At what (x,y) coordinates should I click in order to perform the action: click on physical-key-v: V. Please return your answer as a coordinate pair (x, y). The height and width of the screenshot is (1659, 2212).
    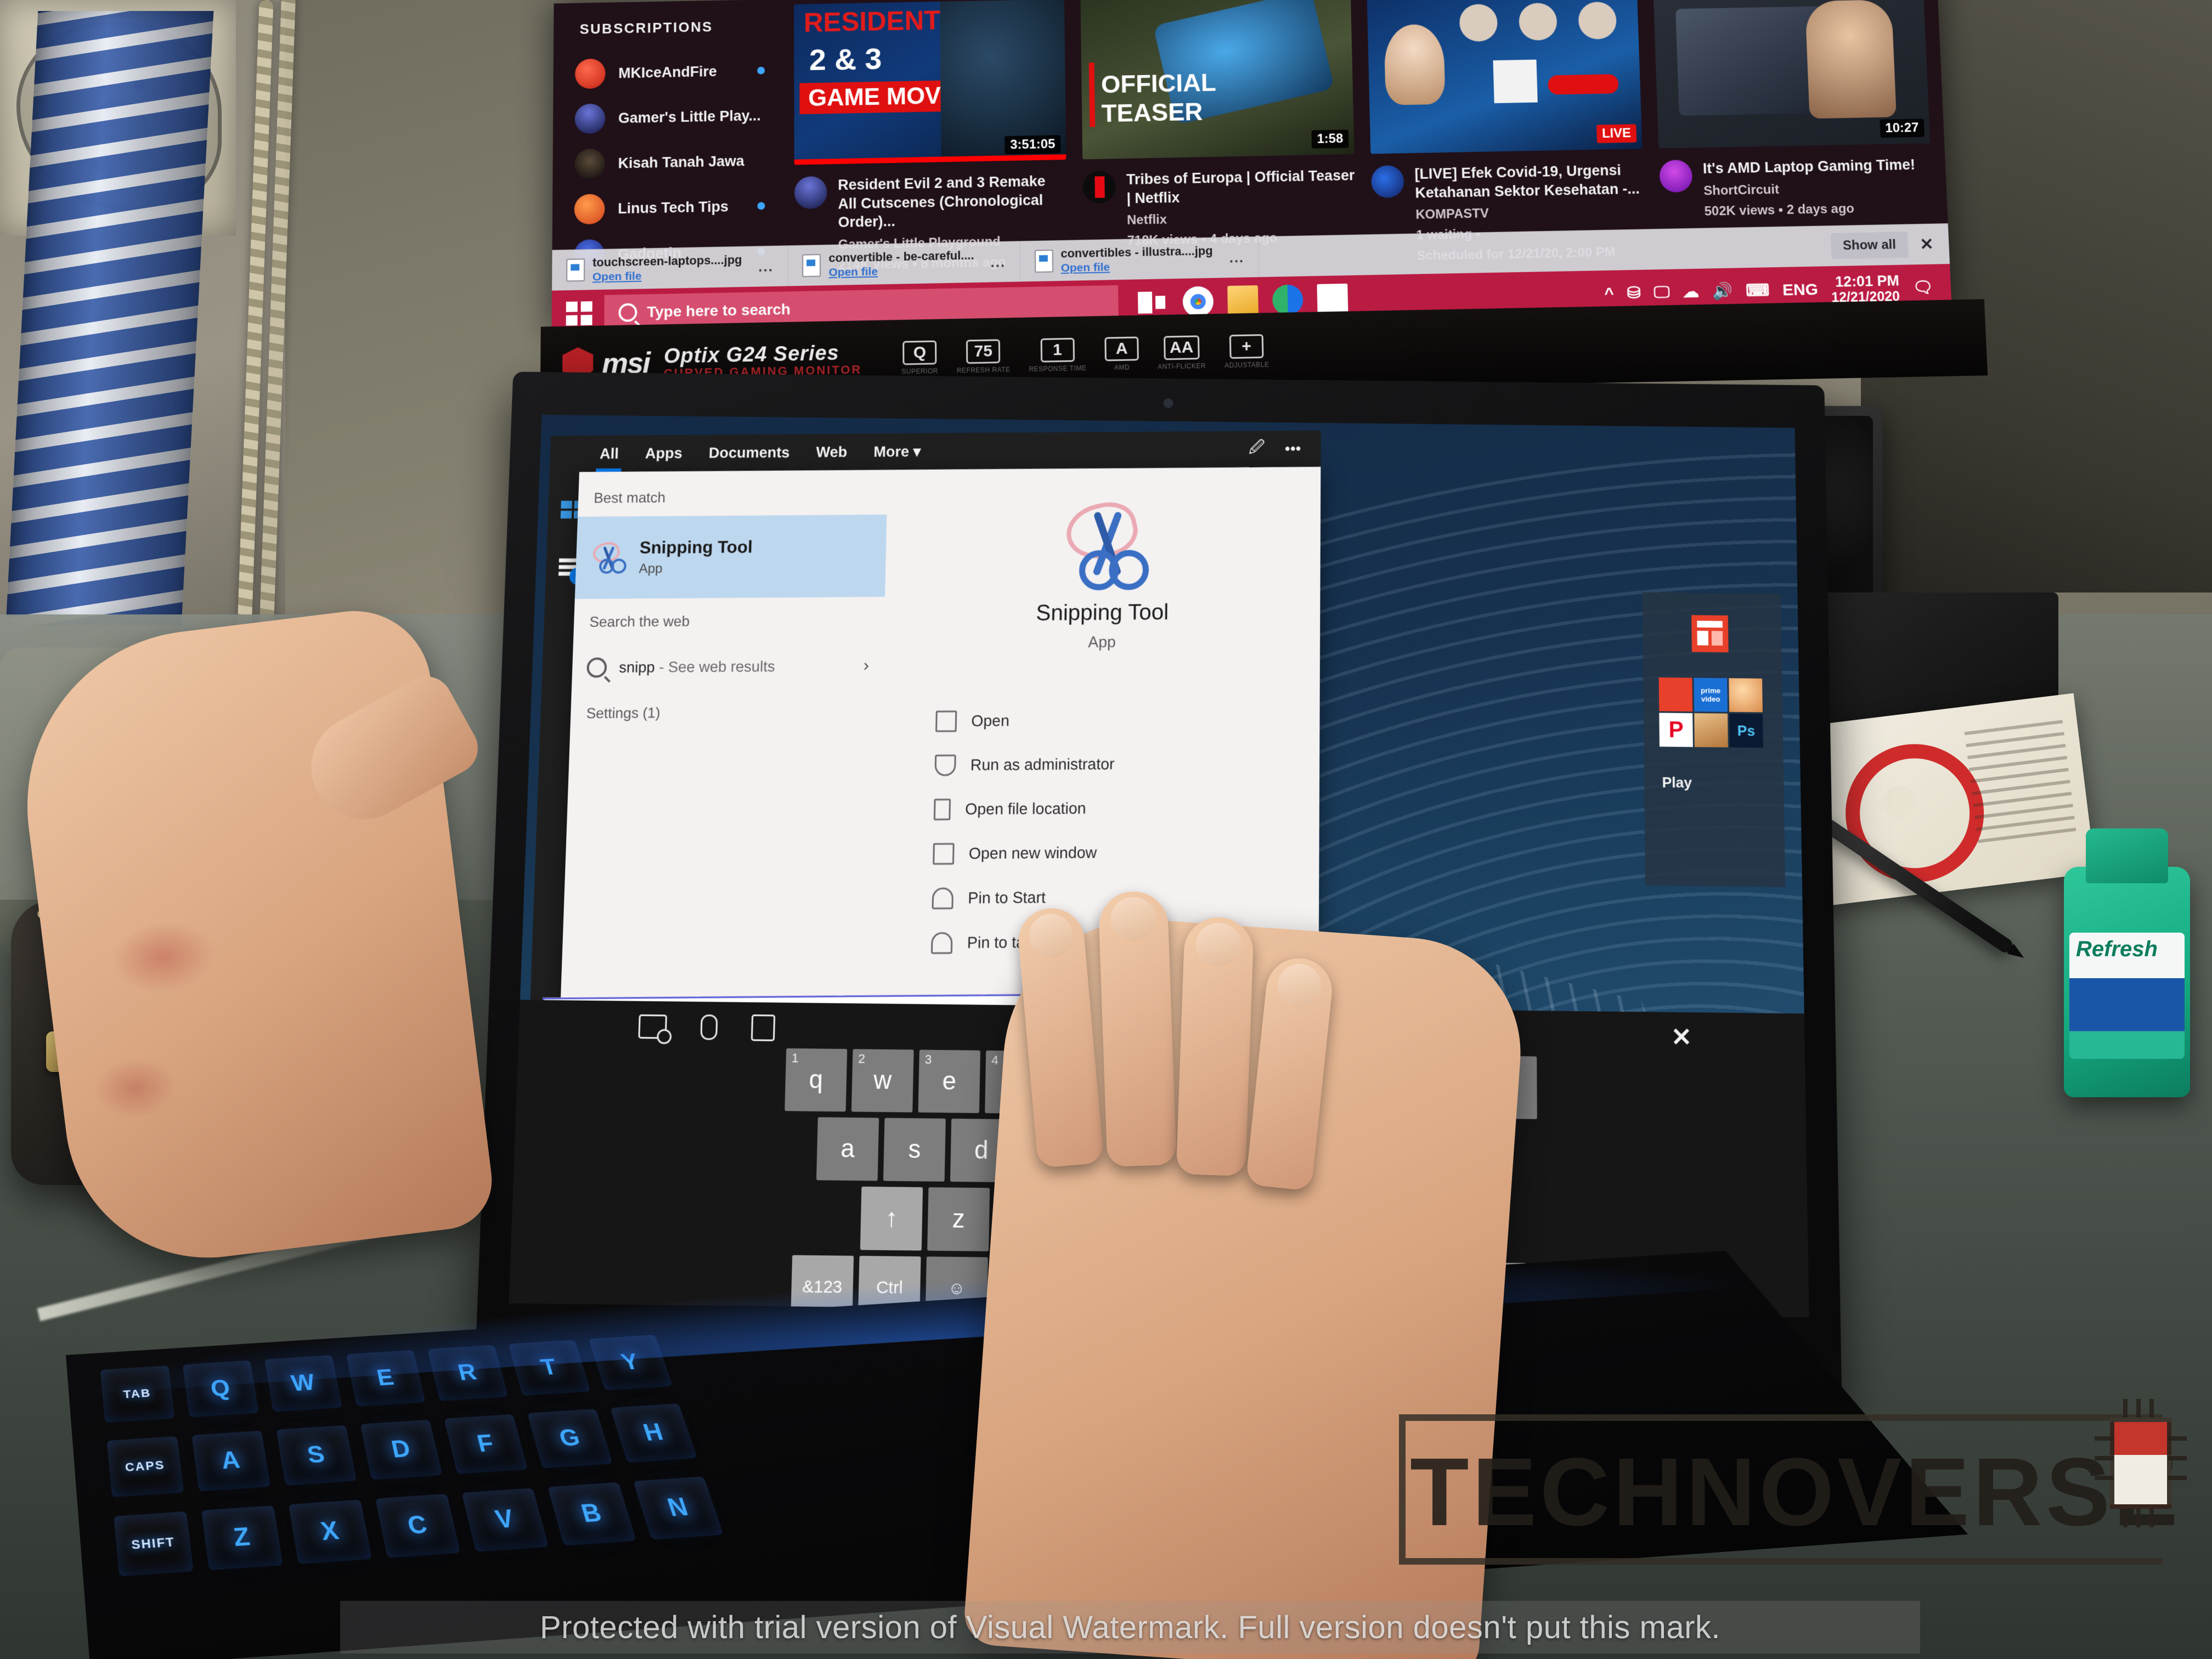
    Looking at the image, I should click on (505, 1520).